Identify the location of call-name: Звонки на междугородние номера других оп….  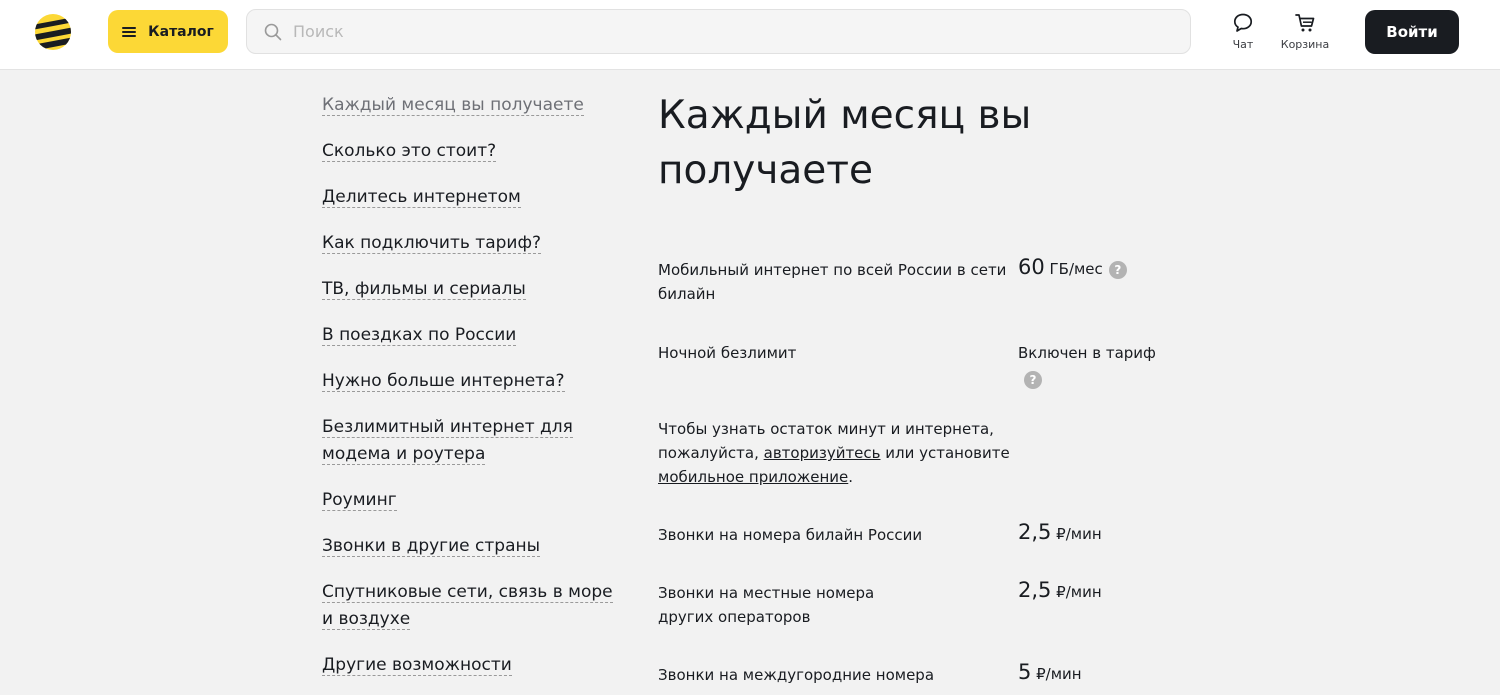
(796, 680).